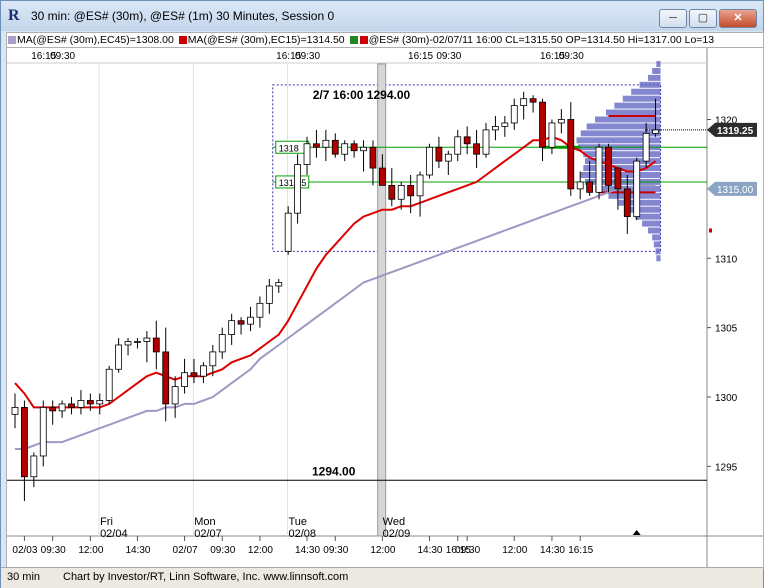  Describe the element at coordinates (394, 522) in the screenshot. I see `day-label: Wed` at that location.